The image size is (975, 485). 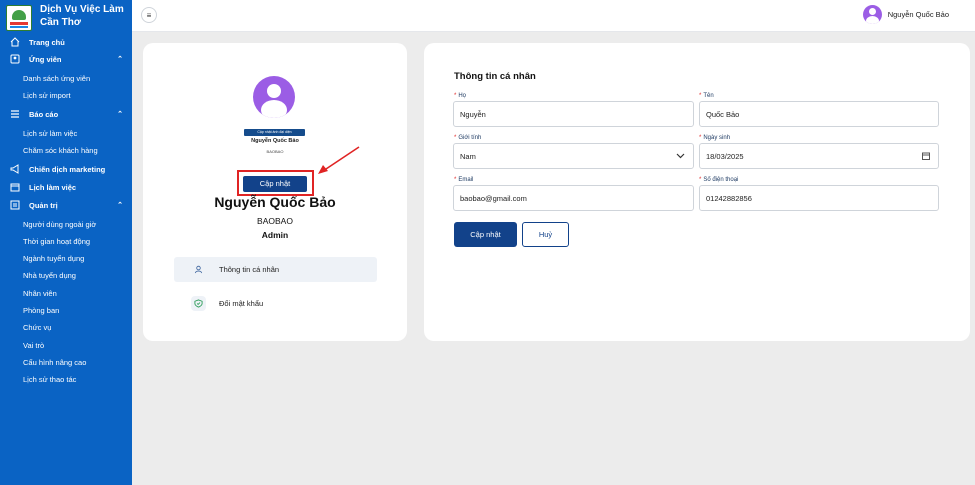 What do you see at coordinates (66, 114) in the screenshot?
I see `sidebar-item-reports: Báo cáo ⌃` at bounding box center [66, 114].